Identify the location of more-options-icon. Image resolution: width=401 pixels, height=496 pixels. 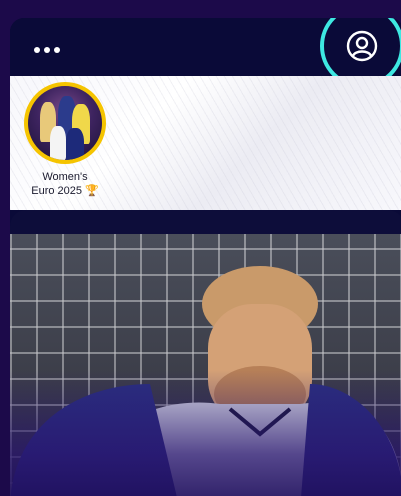
(48, 50).